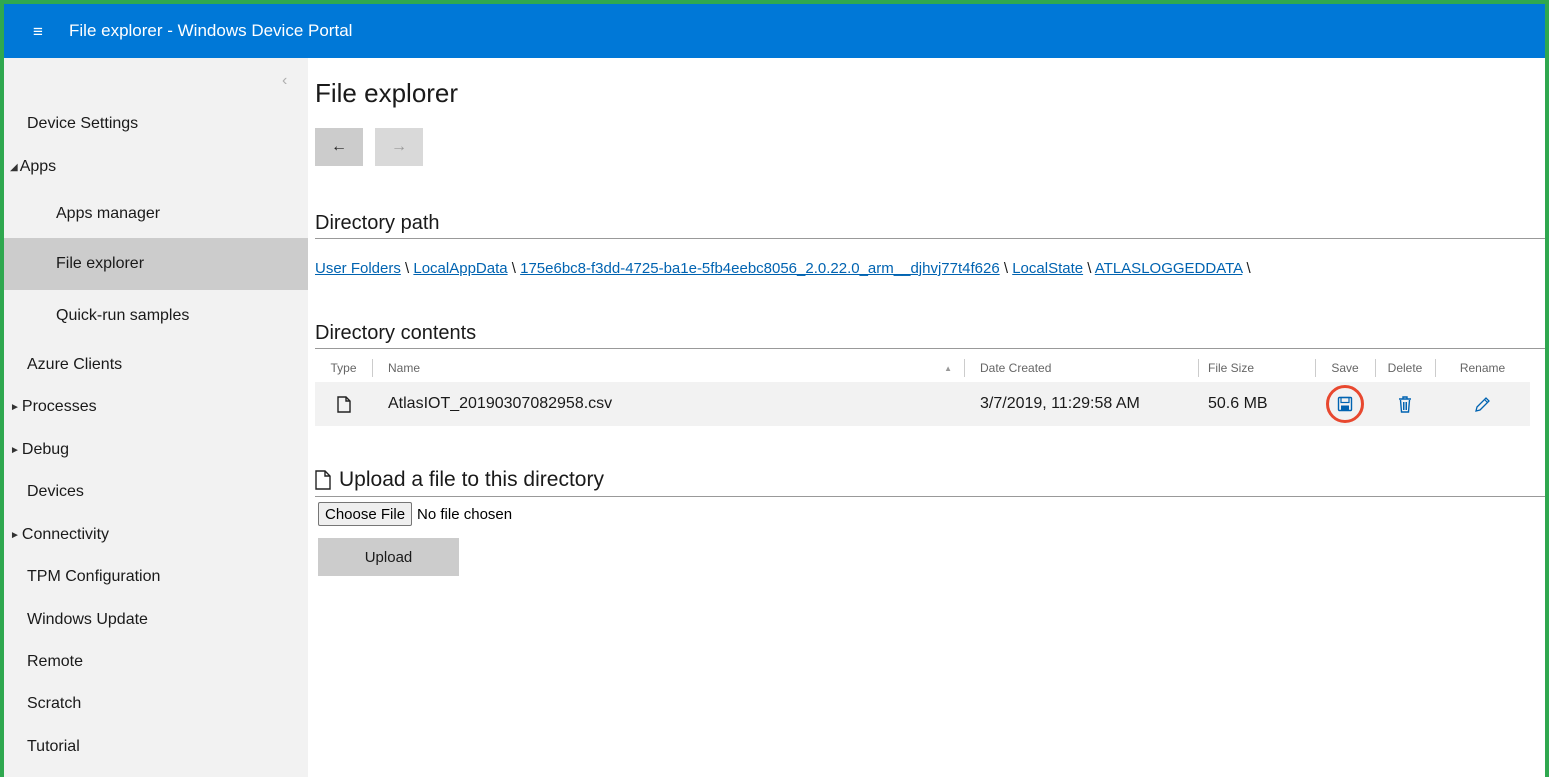  What do you see at coordinates (156, 264) in the screenshot?
I see `sidebar-item-file-explorer: File explorer` at bounding box center [156, 264].